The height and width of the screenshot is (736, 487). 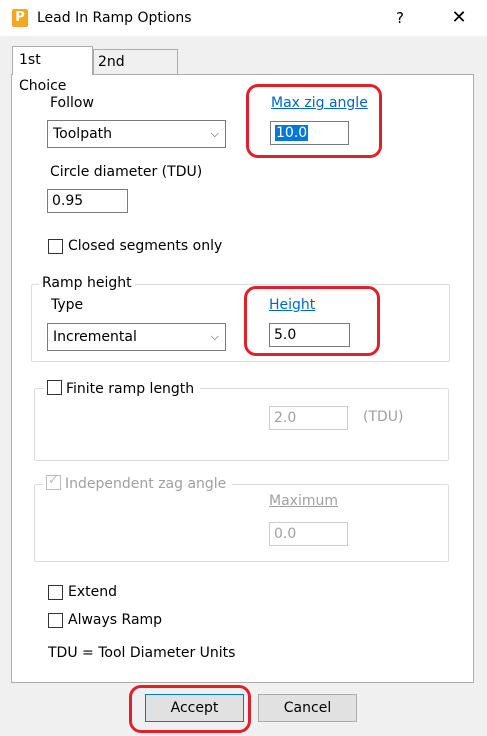 I want to click on circle-diameter-input: 0.95, so click(x=87, y=201).